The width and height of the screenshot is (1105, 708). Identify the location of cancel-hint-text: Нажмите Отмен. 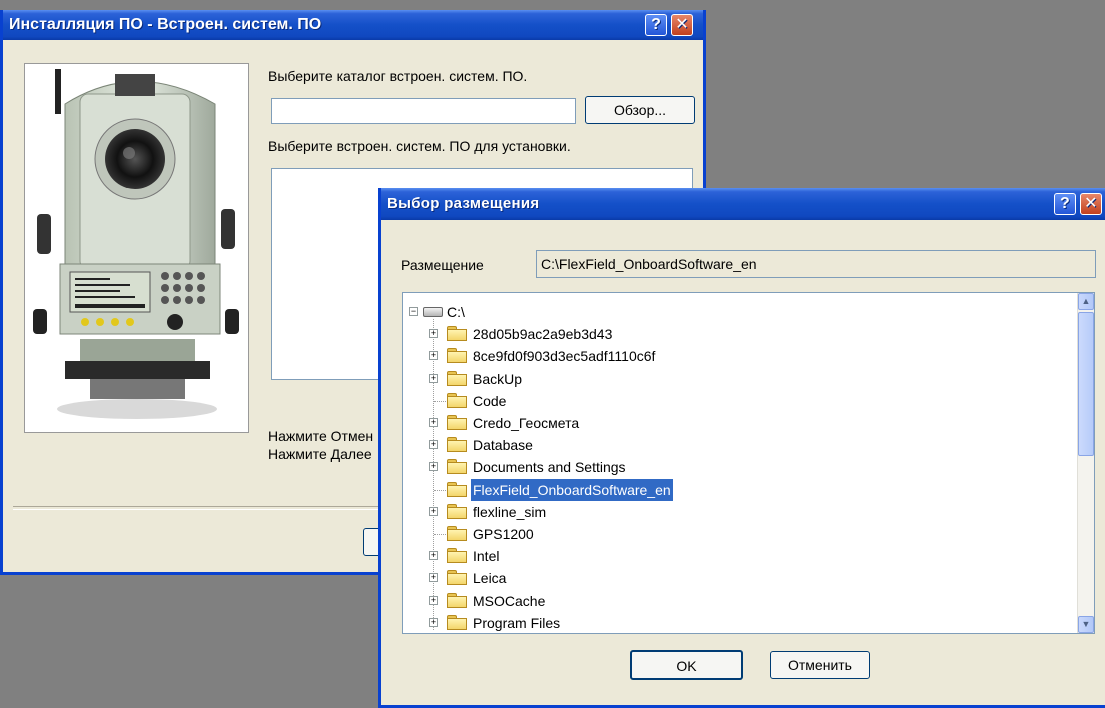
(321, 436).